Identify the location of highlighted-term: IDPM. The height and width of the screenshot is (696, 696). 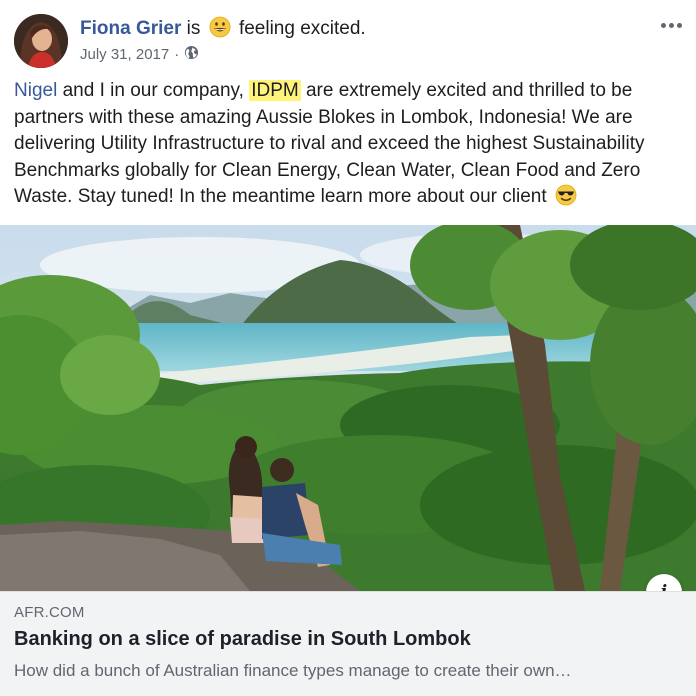
(275, 90).